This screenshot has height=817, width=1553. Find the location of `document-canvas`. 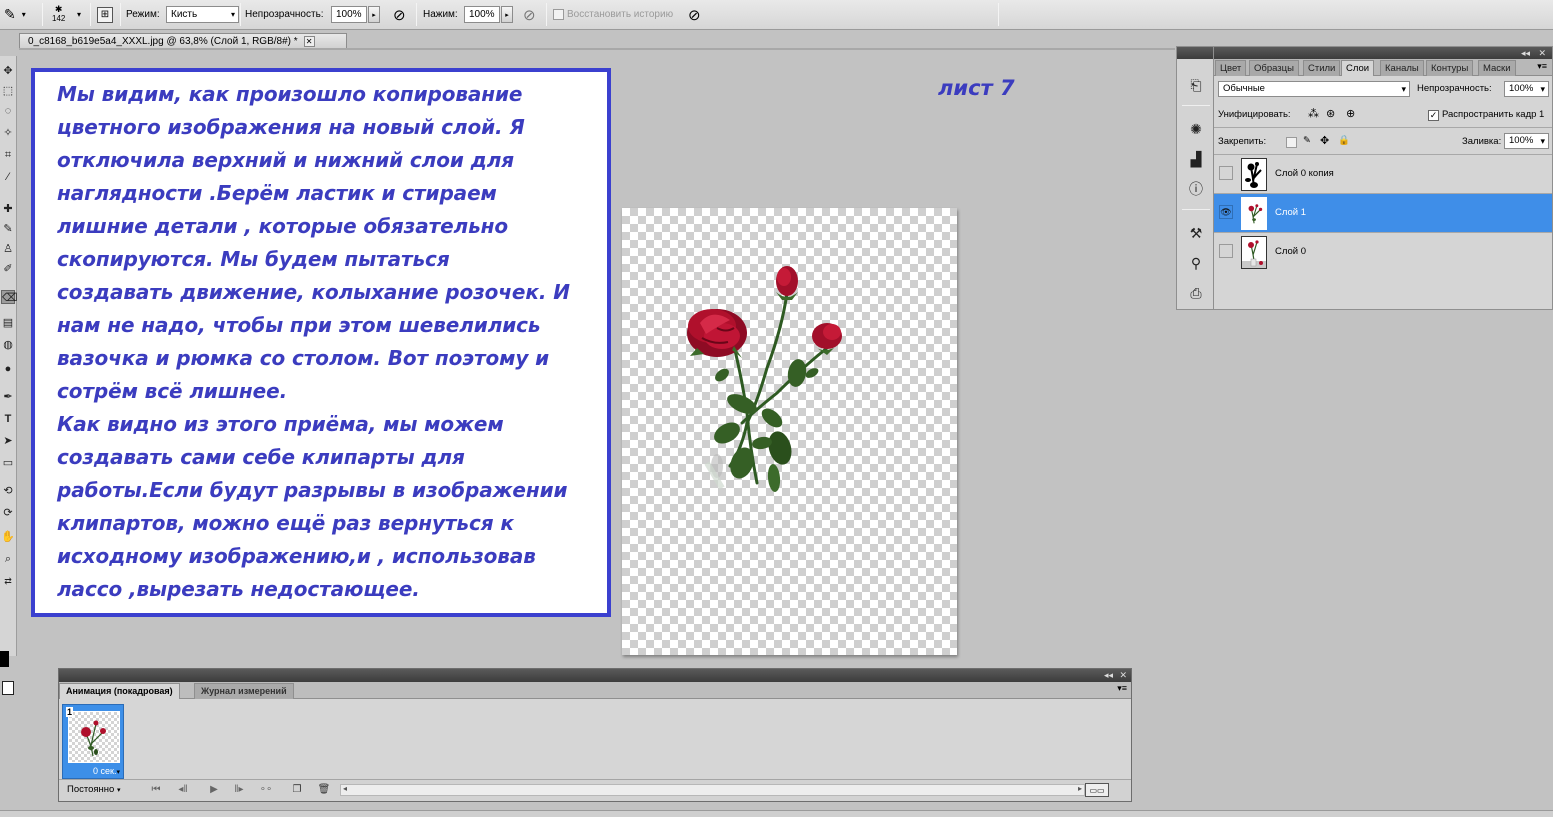

document-canvas is located at coordinates (789, 431).